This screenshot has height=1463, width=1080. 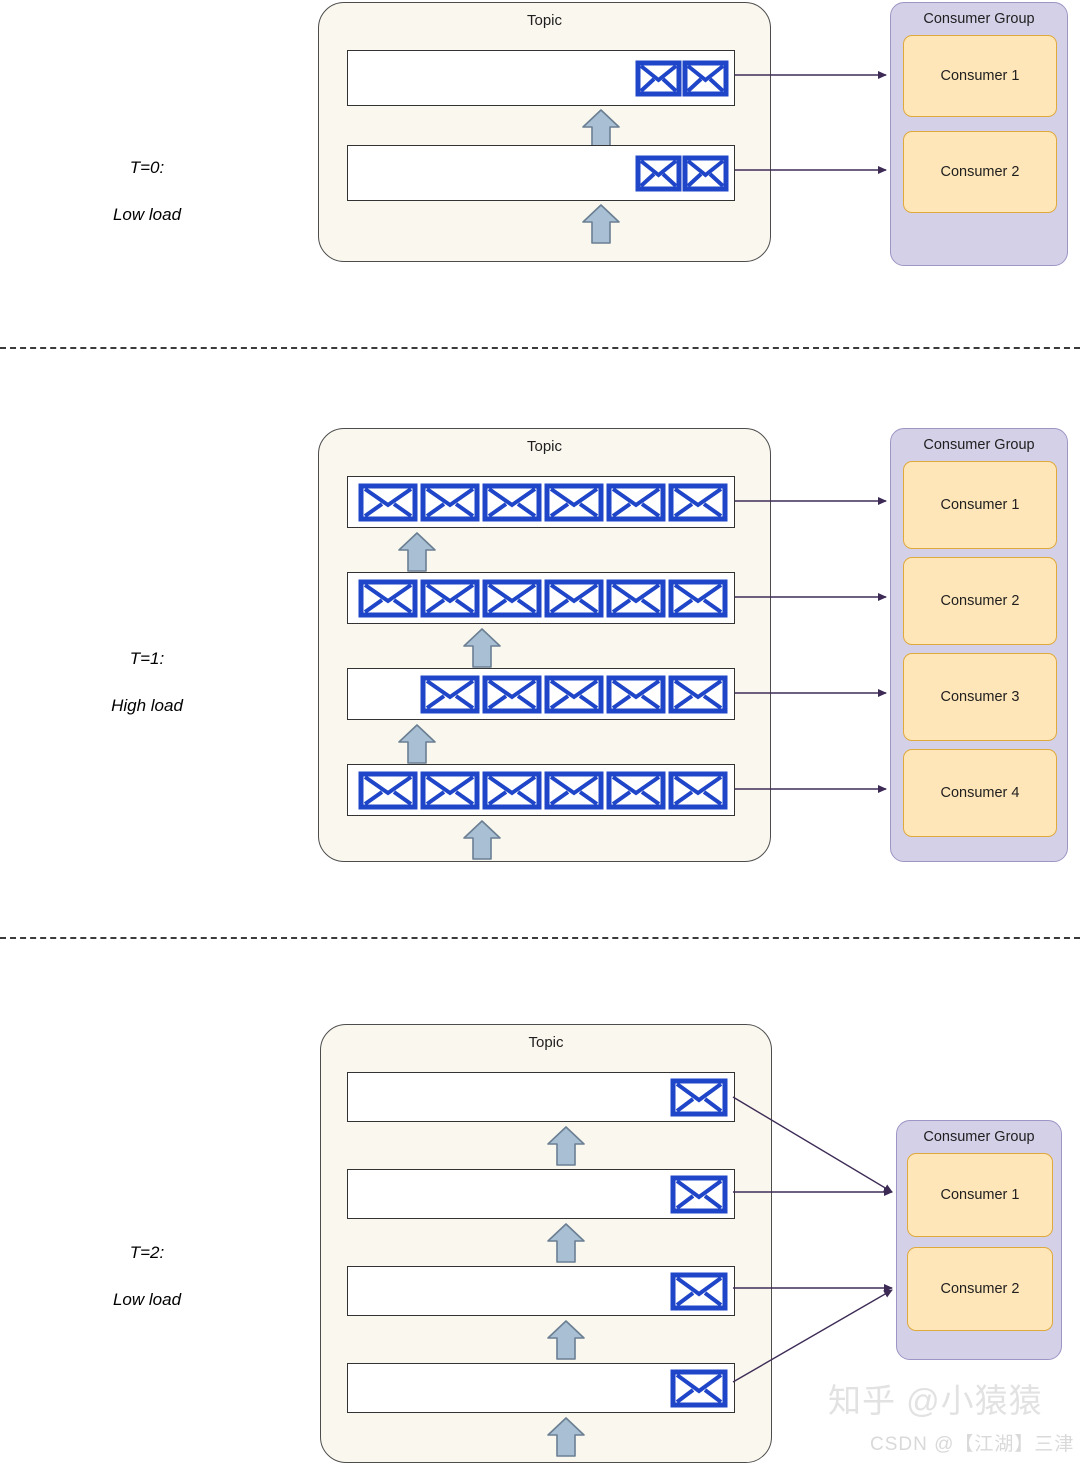 What do you see at coordinates (546, 1243) in the screenshot?
I see `topic-box-t2: Topic` at bounding box center [546, 1243].